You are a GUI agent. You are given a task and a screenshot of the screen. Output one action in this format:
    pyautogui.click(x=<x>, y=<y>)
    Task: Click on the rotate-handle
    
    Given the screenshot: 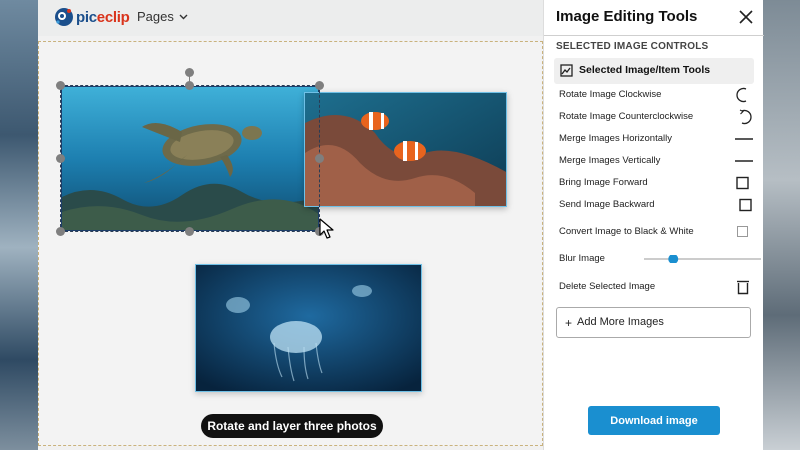 What is the action you would take?
    pyautogui.click(x=189, y=72)
    